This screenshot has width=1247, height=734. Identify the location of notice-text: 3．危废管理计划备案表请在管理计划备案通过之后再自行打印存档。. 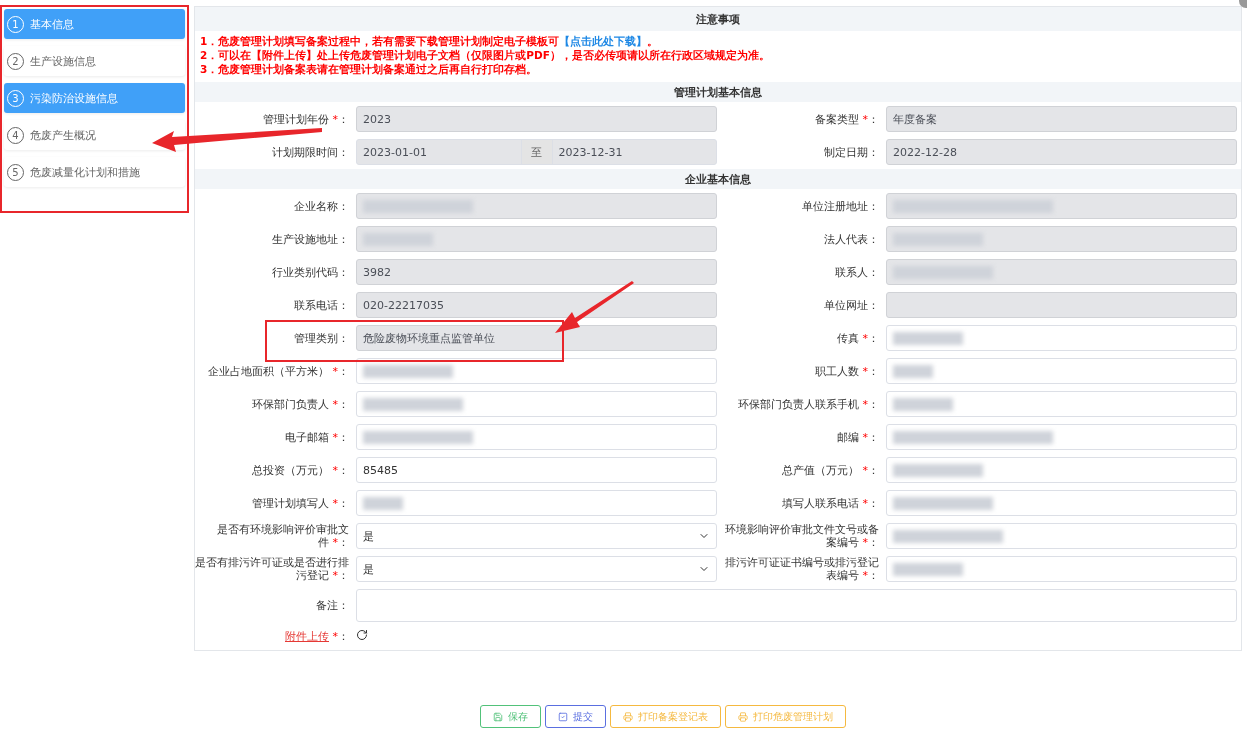
(369, 69).